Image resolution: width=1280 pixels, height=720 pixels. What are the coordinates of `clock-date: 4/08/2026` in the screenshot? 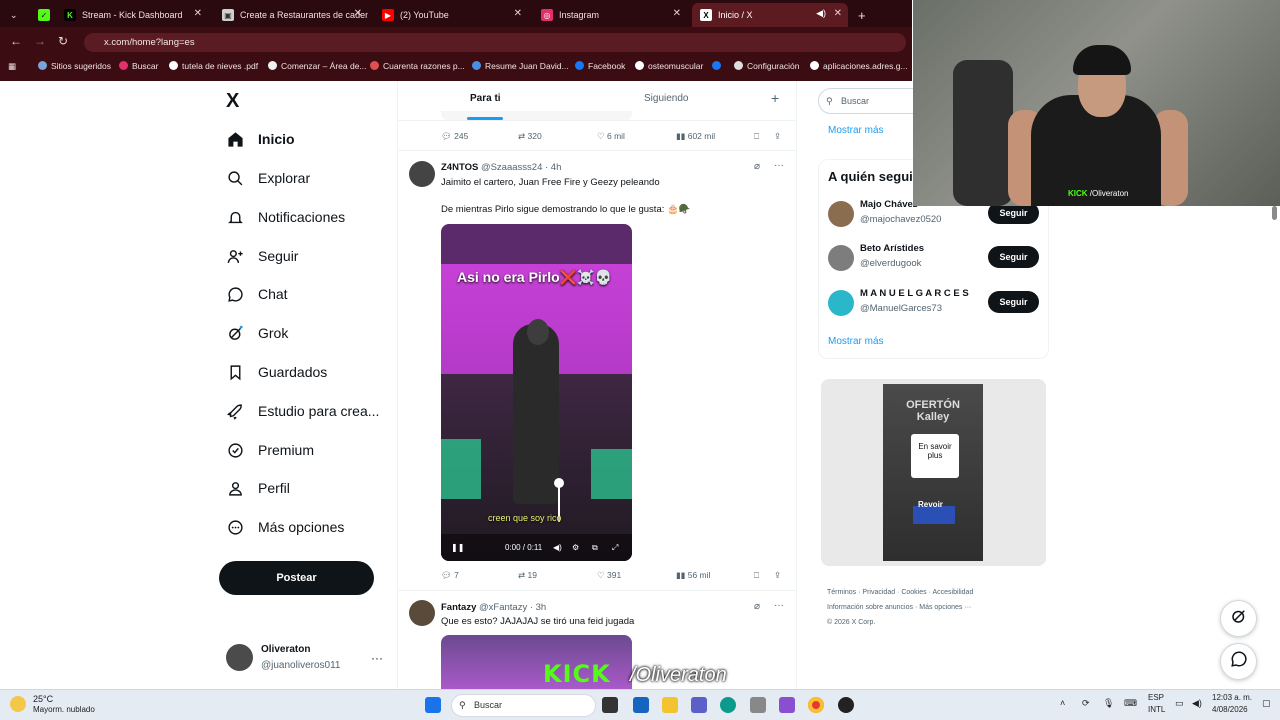 It's located at (1230, 709).